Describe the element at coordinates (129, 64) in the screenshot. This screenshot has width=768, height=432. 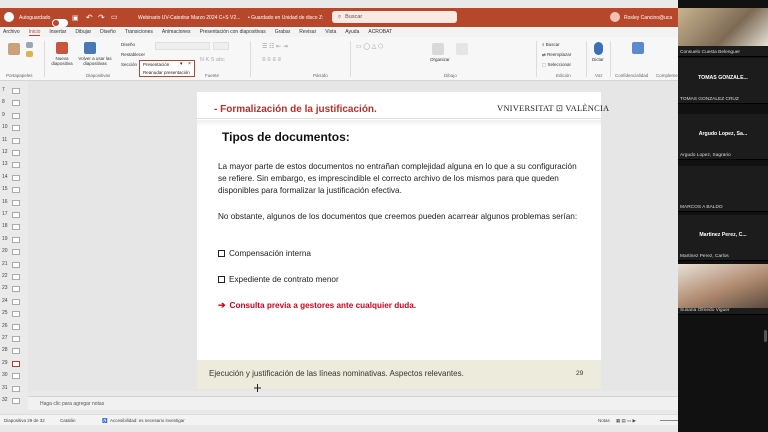
I see `section-button: Sección` at that location.